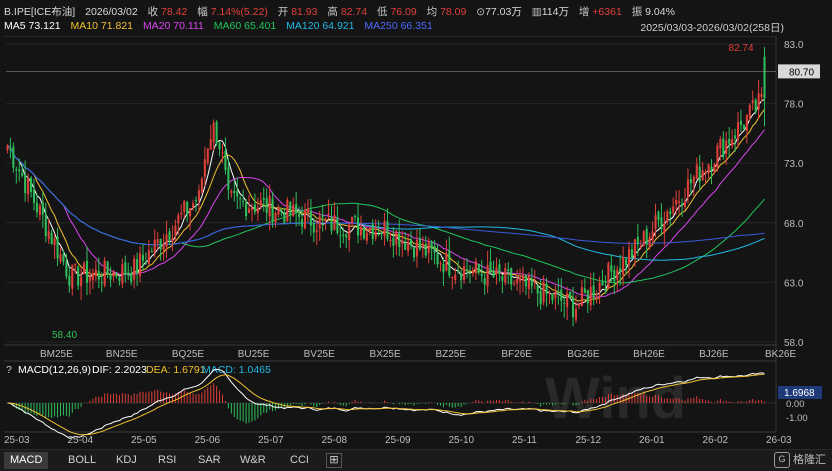 This screenshot has height=471, width=832. What do you see at coordinates (320, 26) in the screenshot?
I see `ma120-legend: MA120 64.921` at bounding box center [320, 26].